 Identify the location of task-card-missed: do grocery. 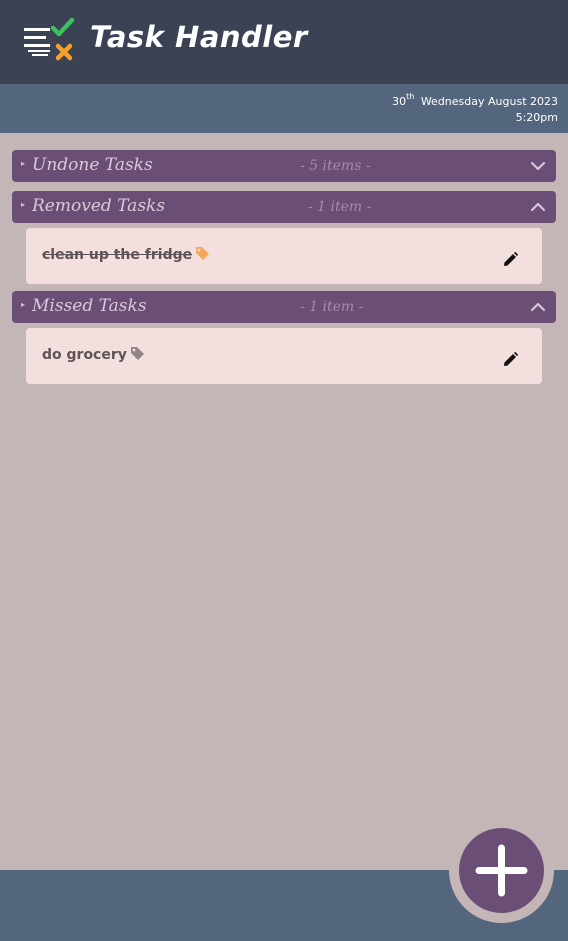
(284, 356).